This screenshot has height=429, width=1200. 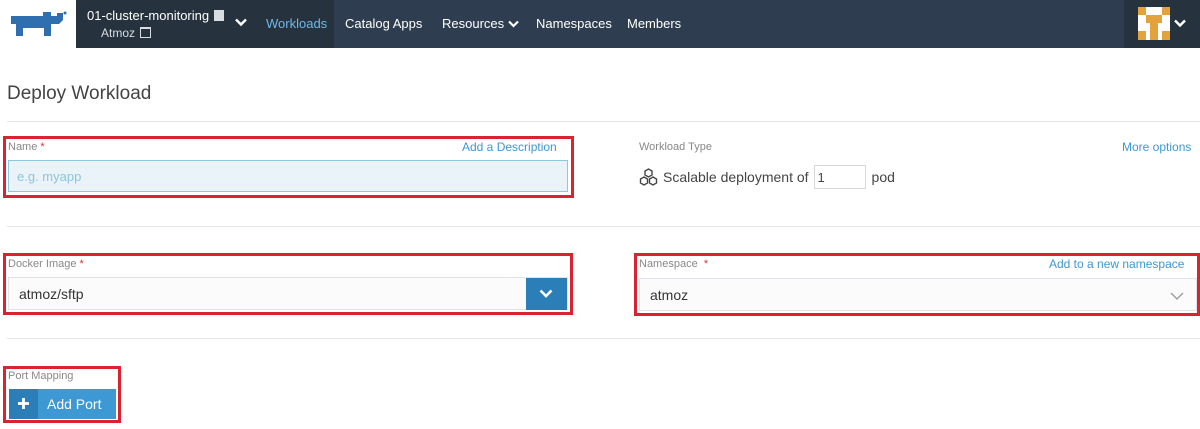 I want to click on page-title: Deploy Workload, so click(x=79, y=93).